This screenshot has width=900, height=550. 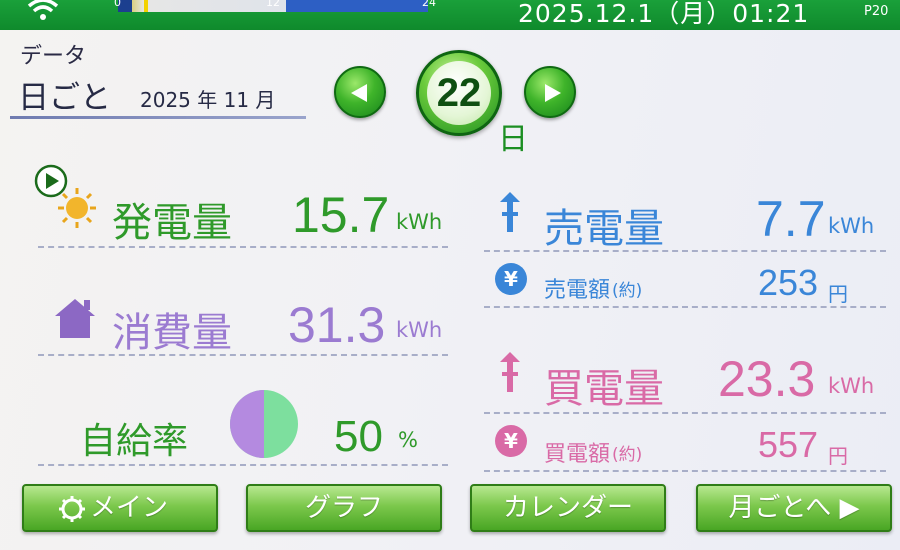 What do you see at coordinates (75, 318) in the screenshot?
I see `house-icon` at bounding box center [75, 318].